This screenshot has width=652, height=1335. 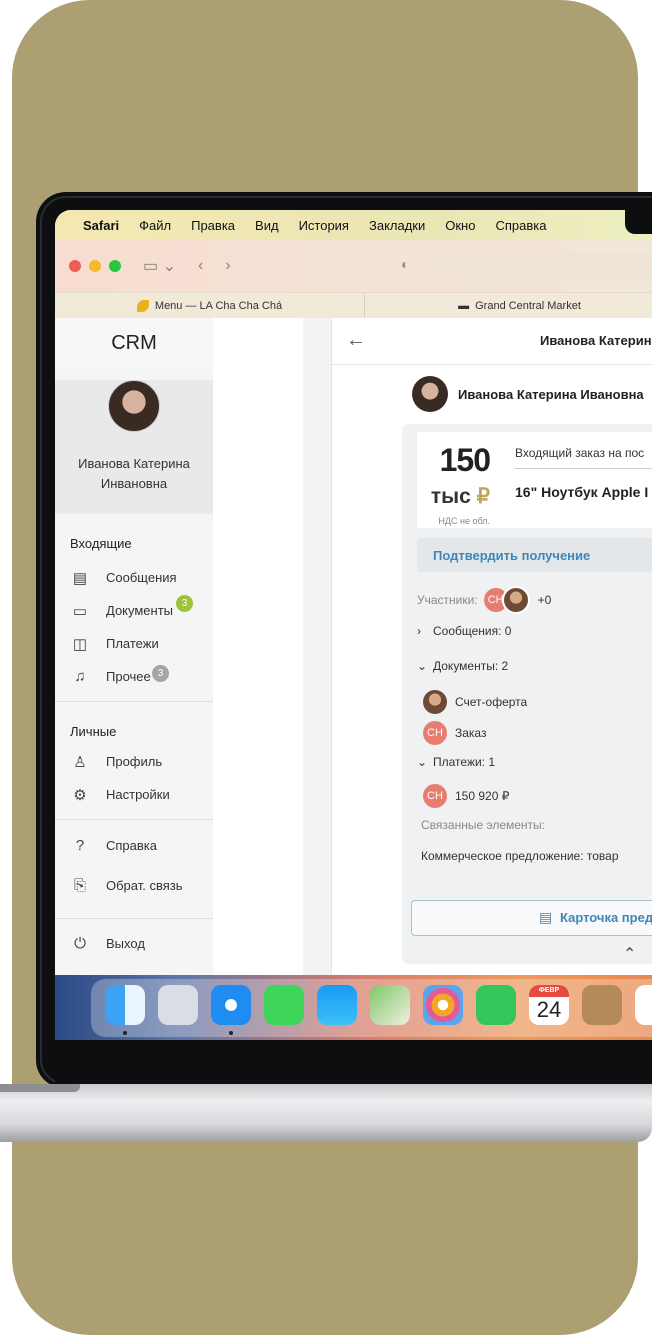 What do you see at coordinates (80, 676) in the screenshot?
I see `bell-icon: ♫` at bounding box center [80, 676].